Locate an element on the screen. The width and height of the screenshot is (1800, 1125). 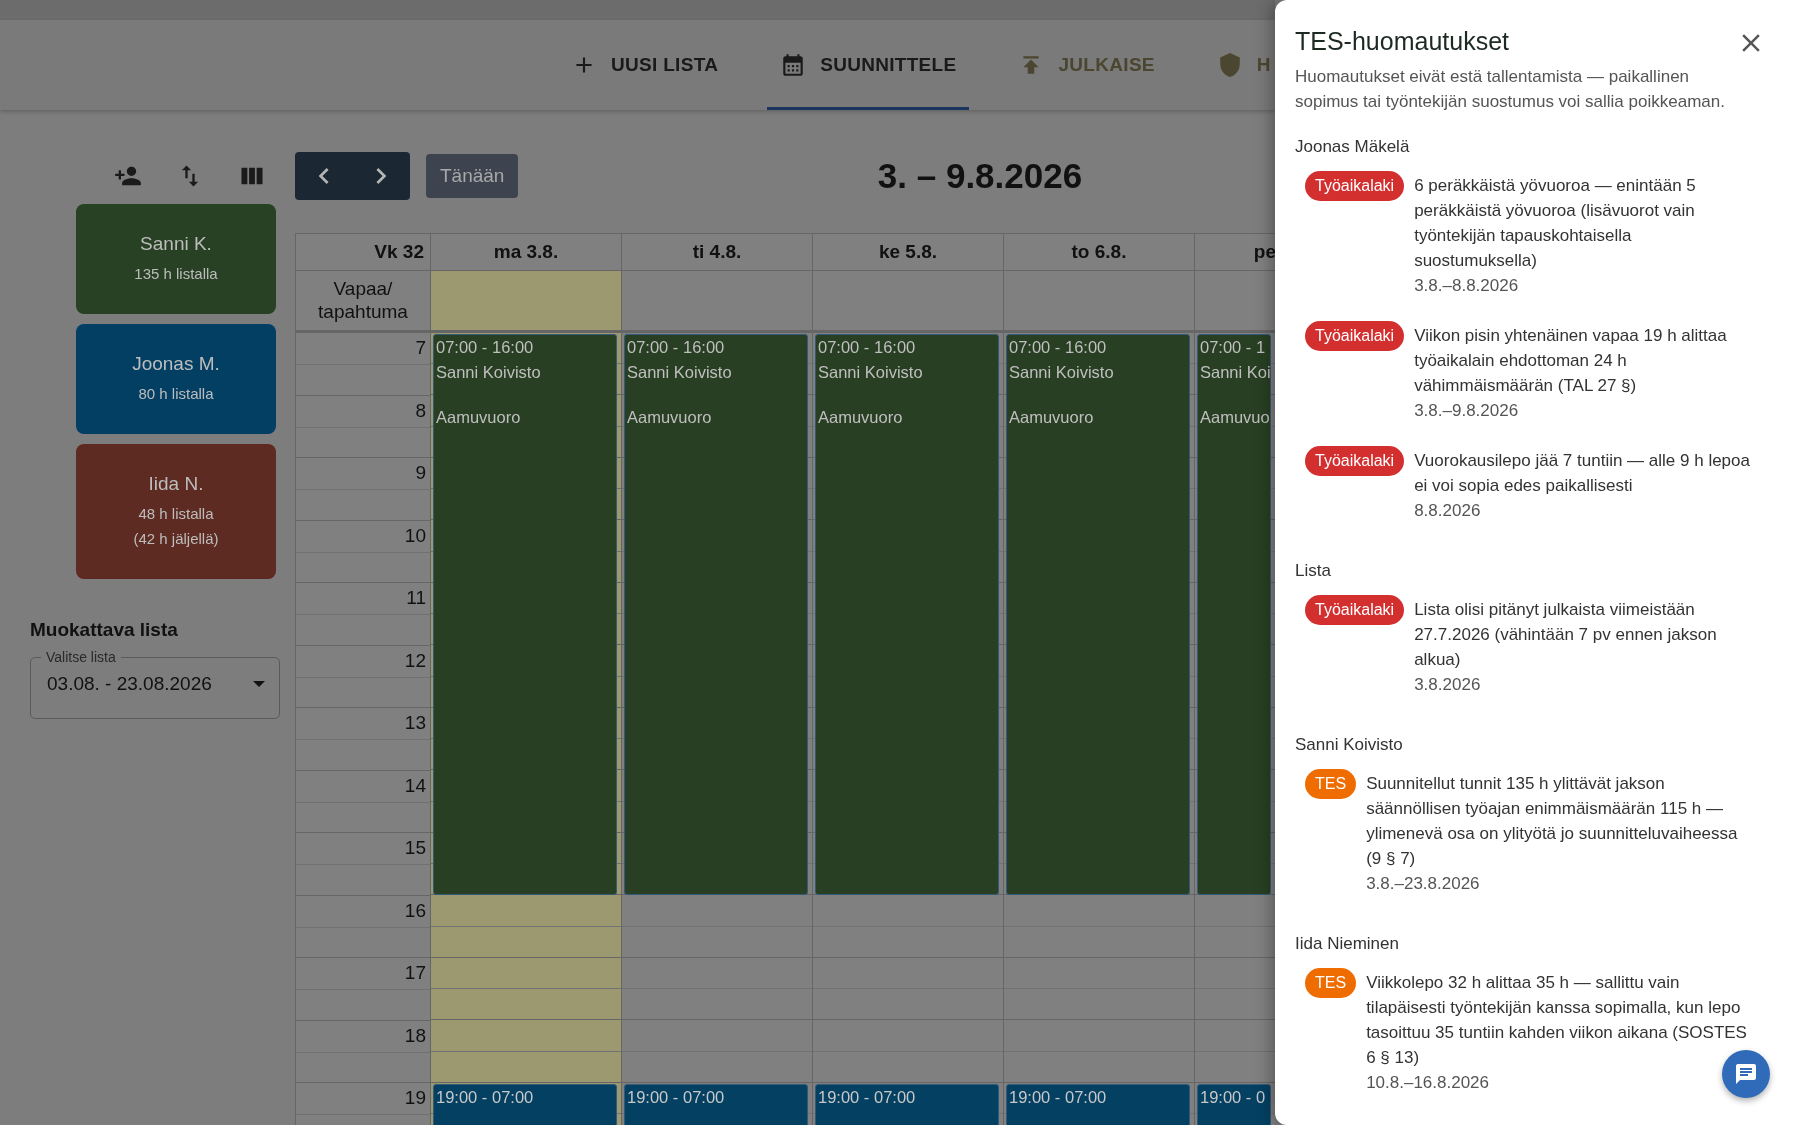
shift-block: 07:00 - 1 Sanni Koi Aamuvuo is located at coordinates (1234, 614).